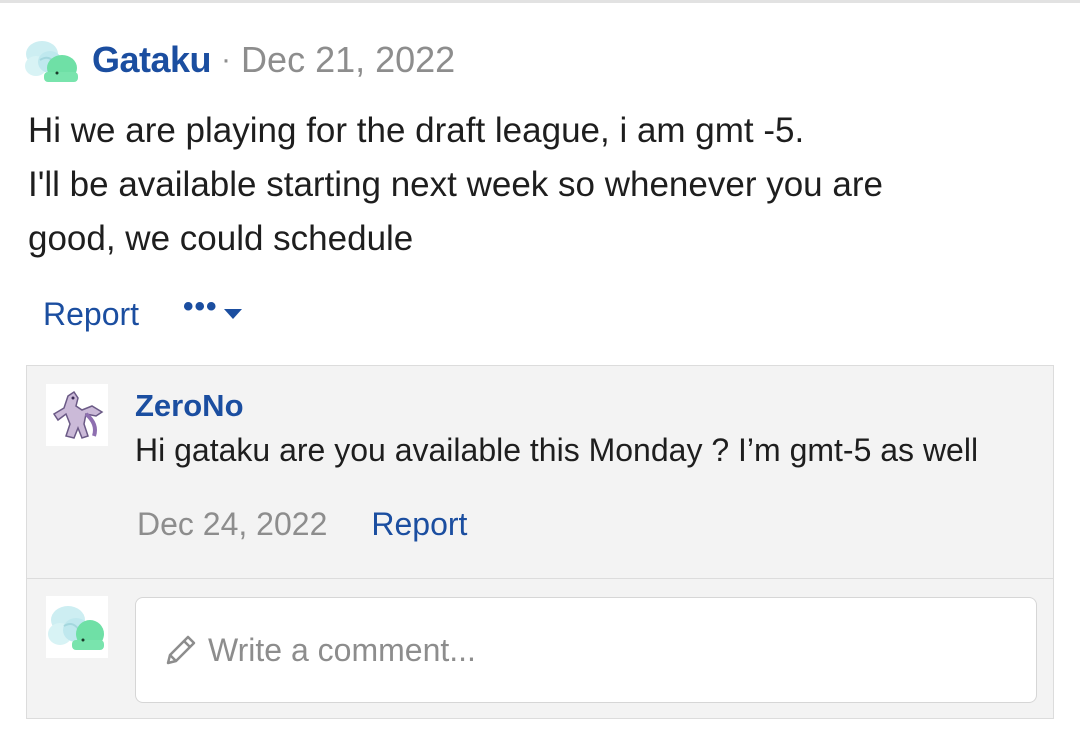 Image resolution: width=1080 pixels, height=742 pixels. What do you see at coordinates (232, 524) in the screenshot?
I see `reply-date: Dec 24, 2022` at bounding box center [232, 524].